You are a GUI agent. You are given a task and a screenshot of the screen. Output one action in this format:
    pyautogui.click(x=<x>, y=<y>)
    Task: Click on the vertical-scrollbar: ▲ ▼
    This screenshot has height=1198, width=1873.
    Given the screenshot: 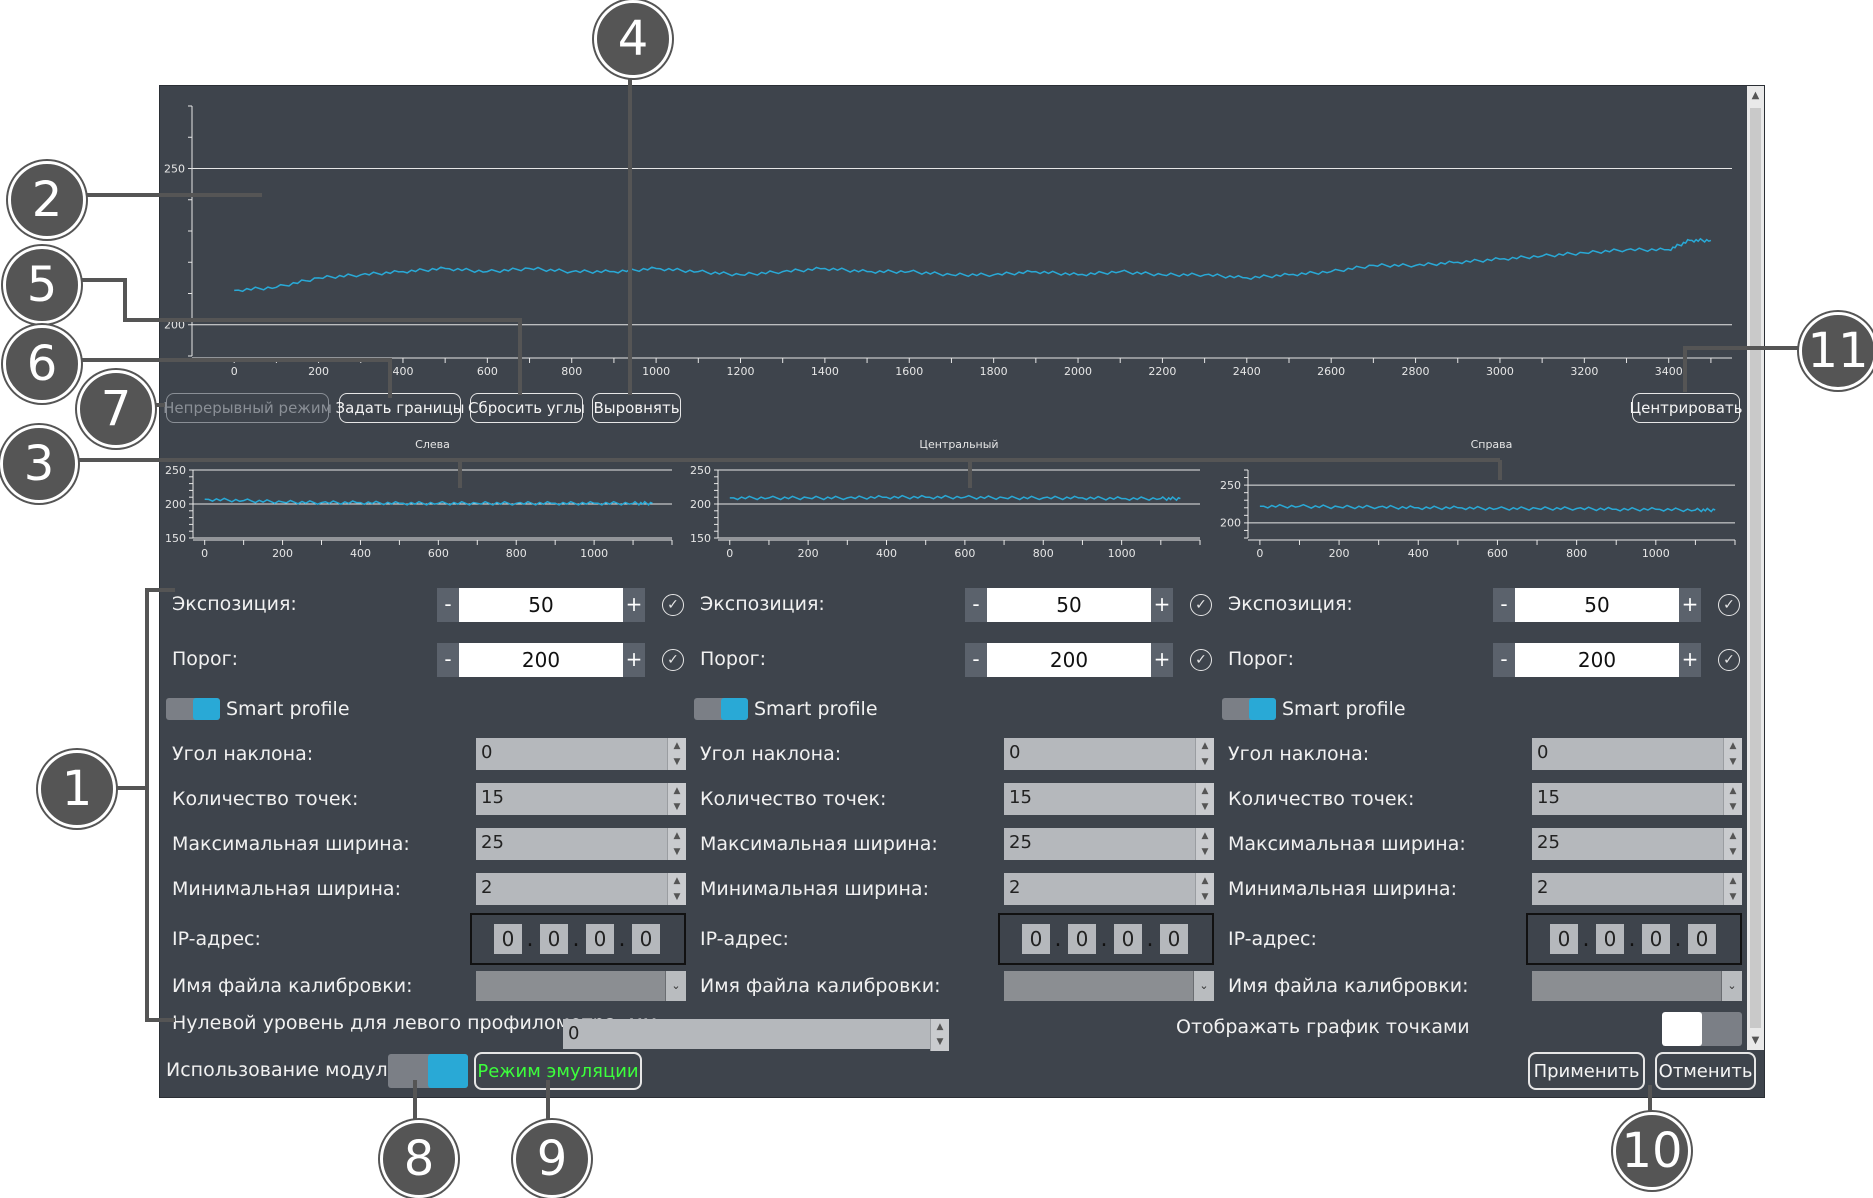 What is the action you would take?
    pyautogui.click(x=1755, y=568)
    